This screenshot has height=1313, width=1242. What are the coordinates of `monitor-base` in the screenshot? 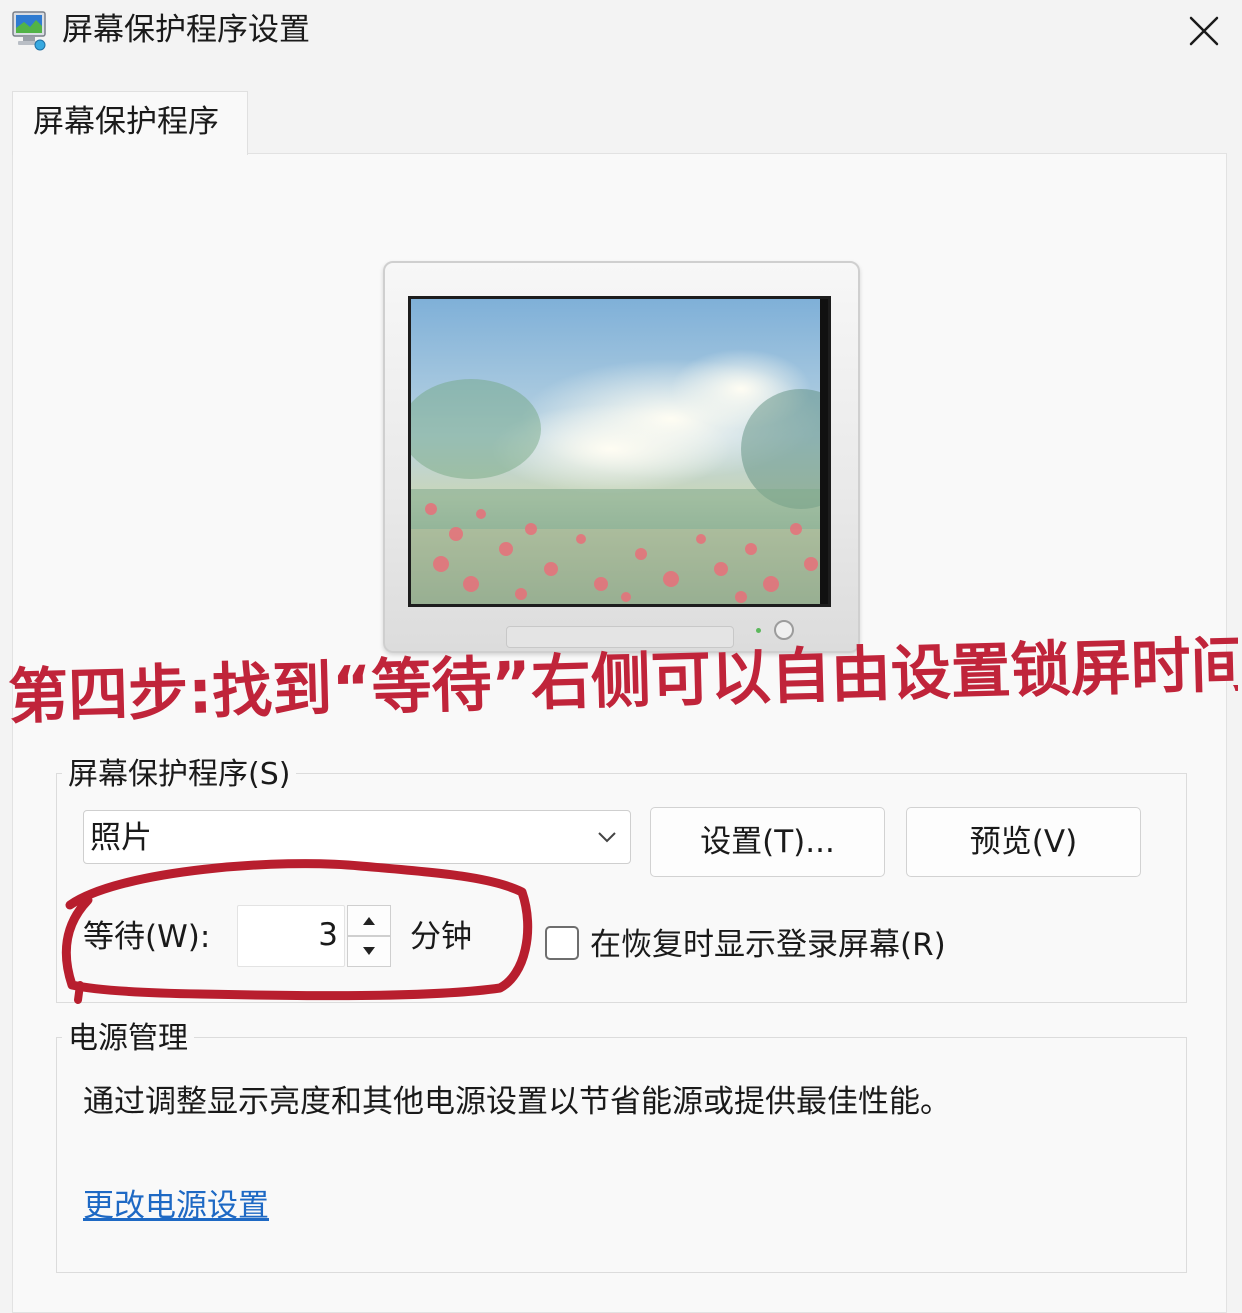 It's located at (620, 637).